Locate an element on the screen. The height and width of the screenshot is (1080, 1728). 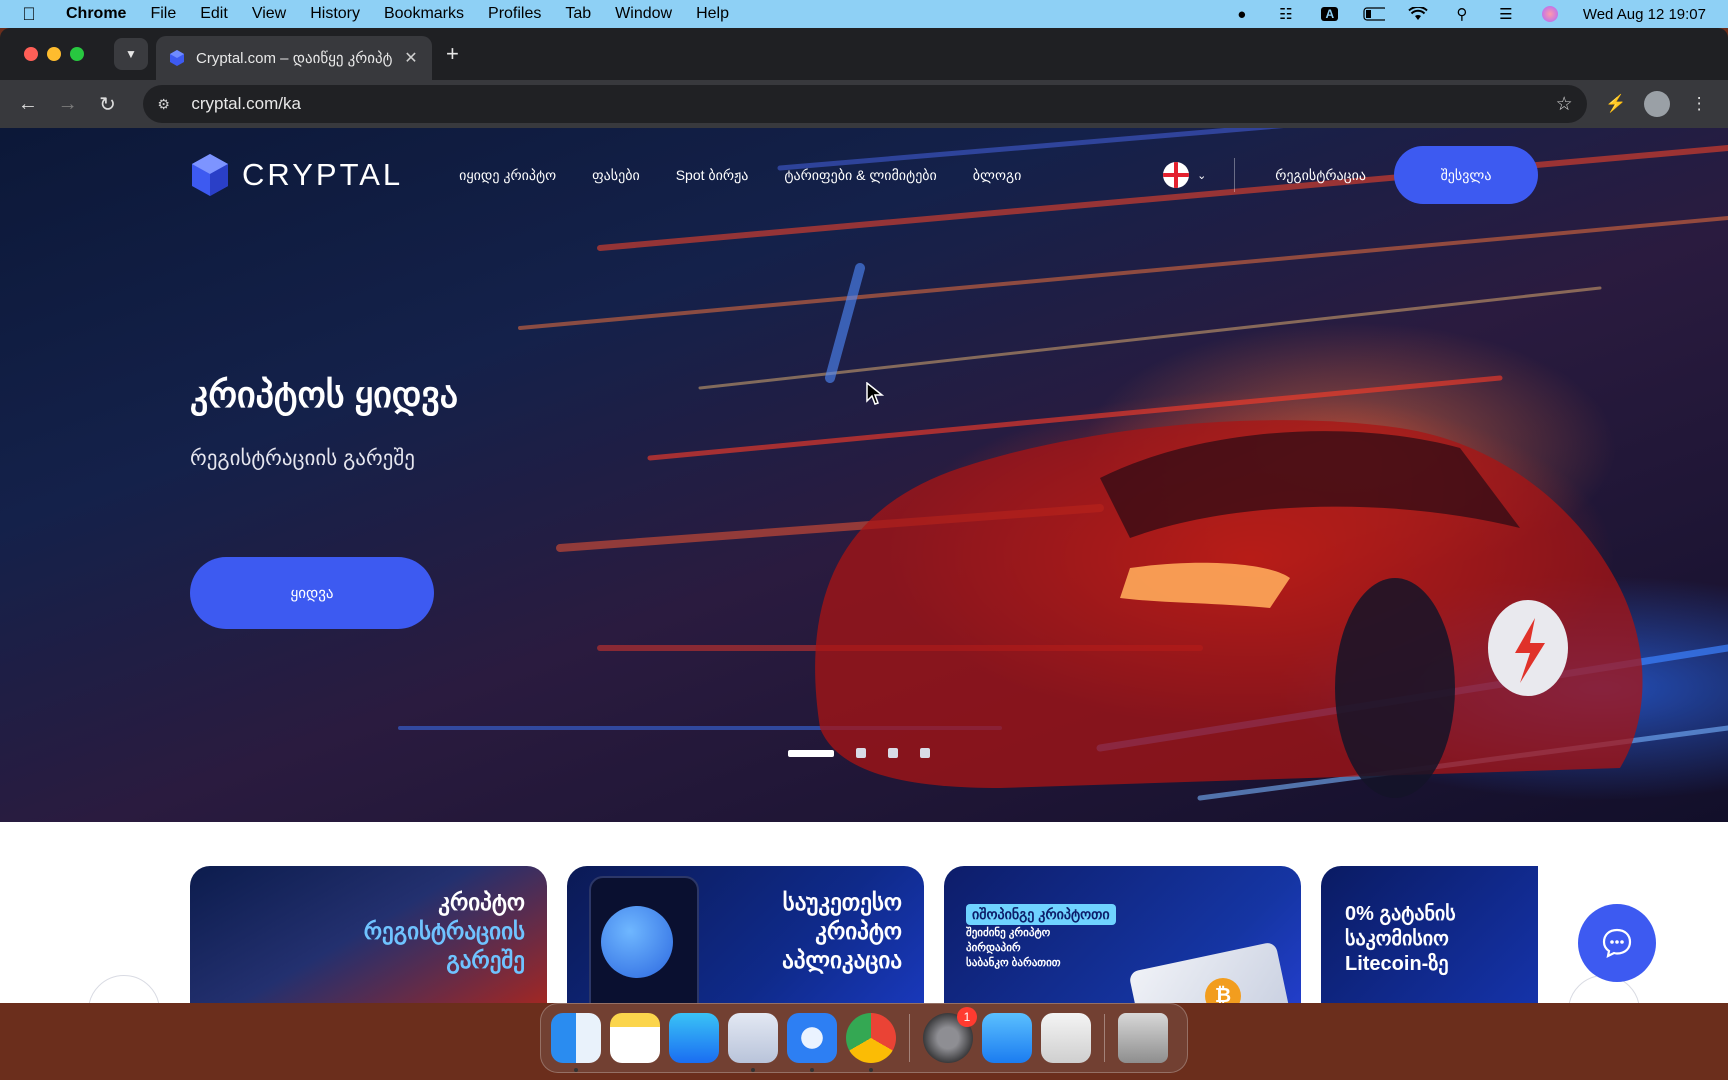
site-info-icon: ⚙ is located at coordinates (167, 104).